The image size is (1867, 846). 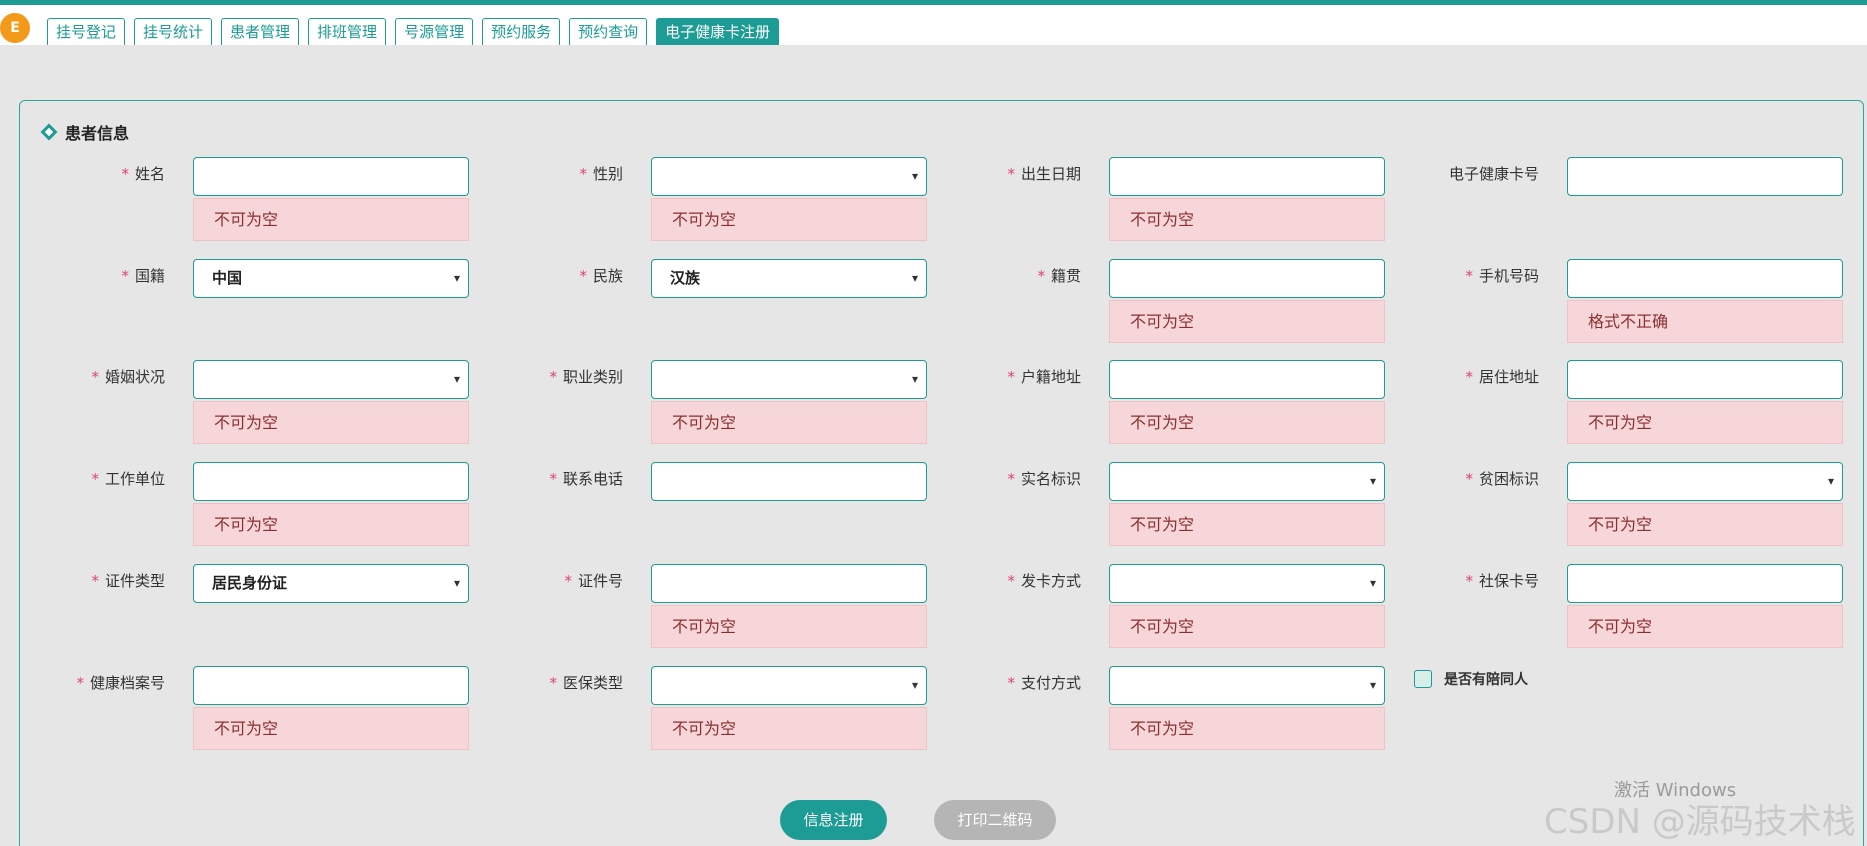 What do you see at coordinates (1423, 679) in the screenshot?
I see `companion-checkbox` at bounding box center [1423, 679].